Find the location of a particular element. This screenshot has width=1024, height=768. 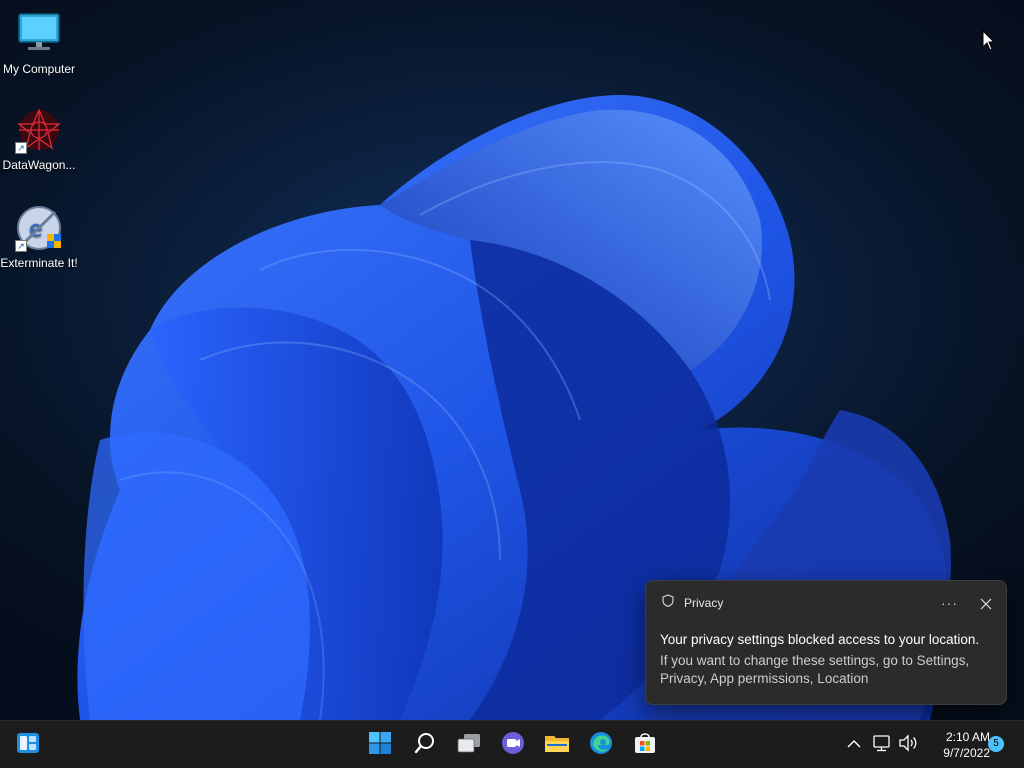

search-button is located at coordinates (425, 745).